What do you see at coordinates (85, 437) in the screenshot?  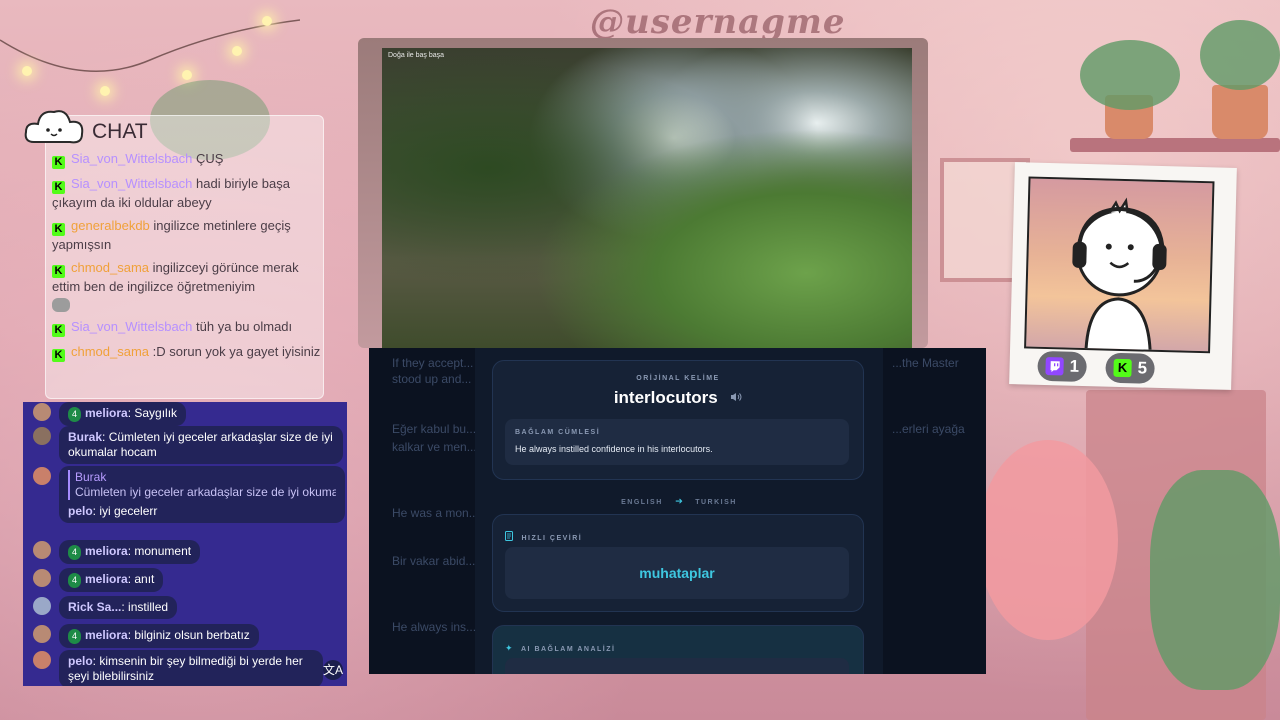 I see `twitch-username: Burak` at bounding box center [85, 437].